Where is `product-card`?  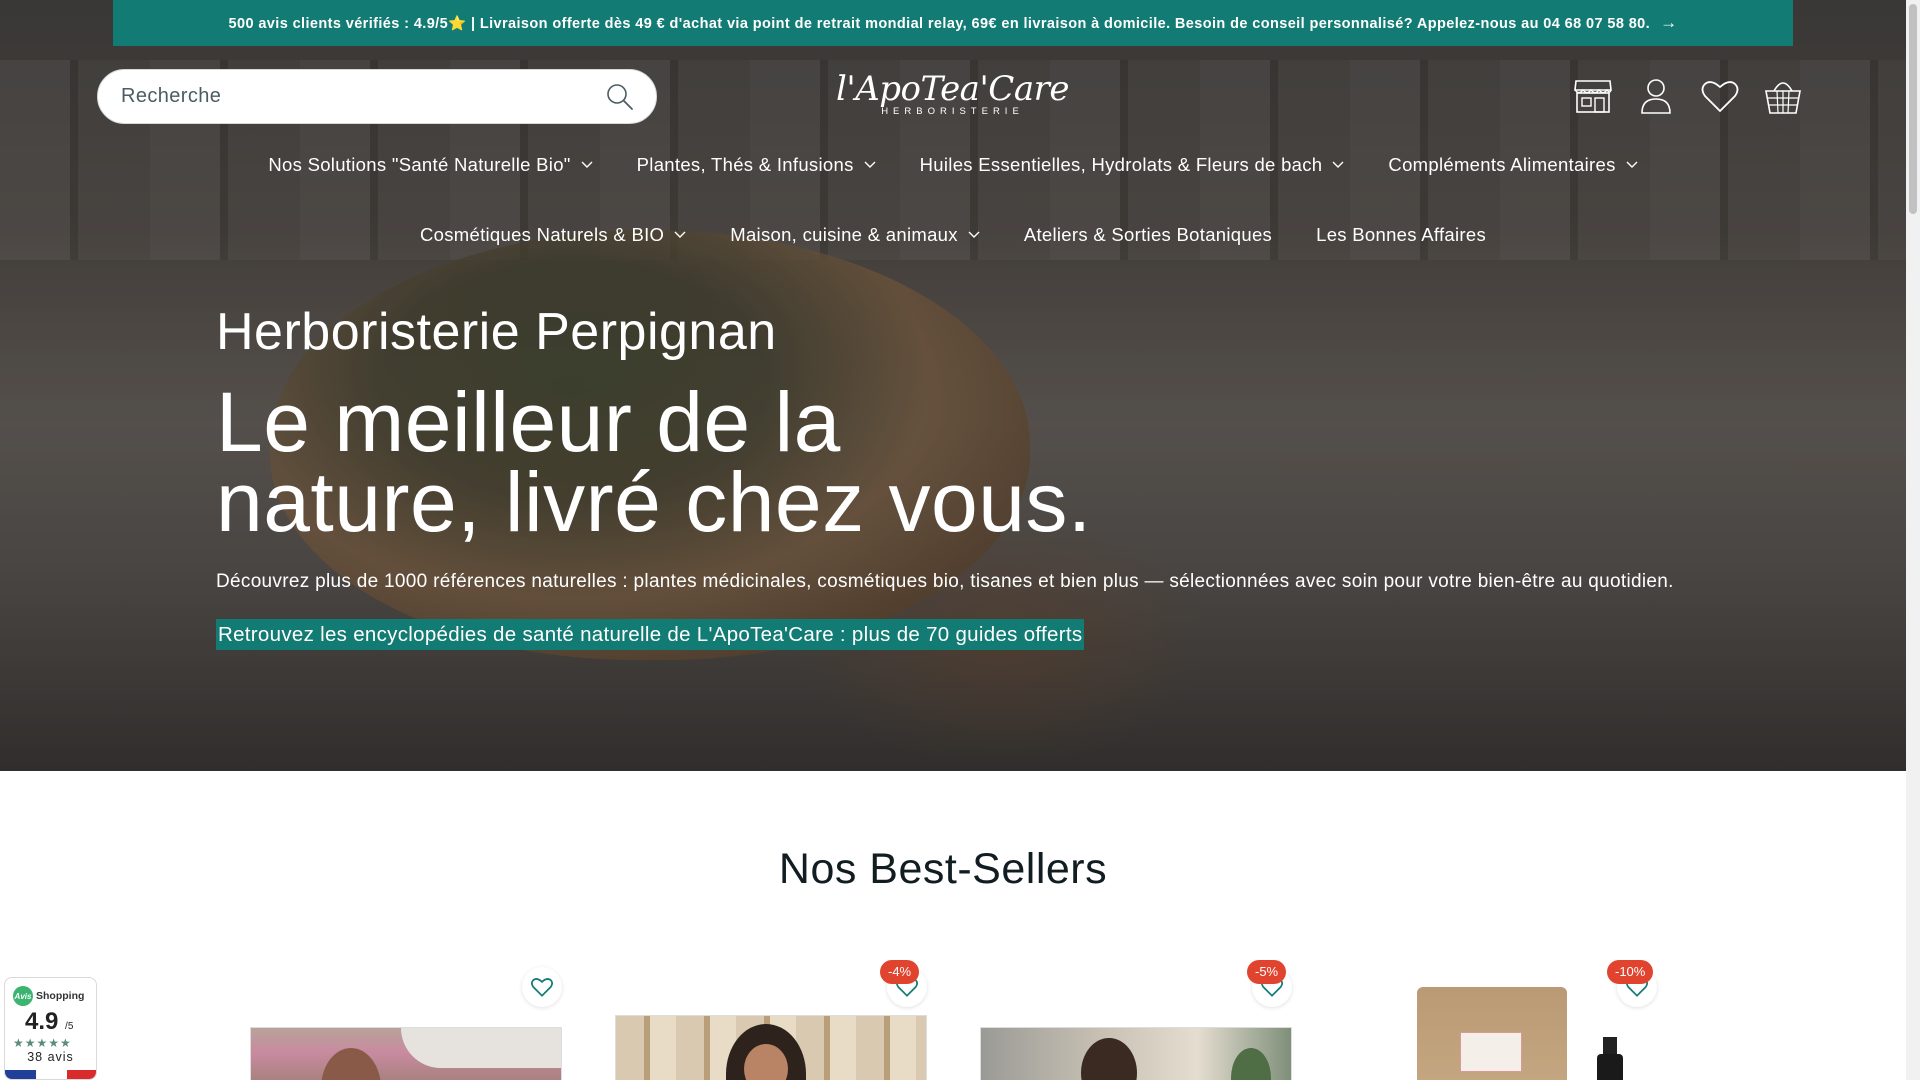
product-card is located at coordinates (406, 1020).